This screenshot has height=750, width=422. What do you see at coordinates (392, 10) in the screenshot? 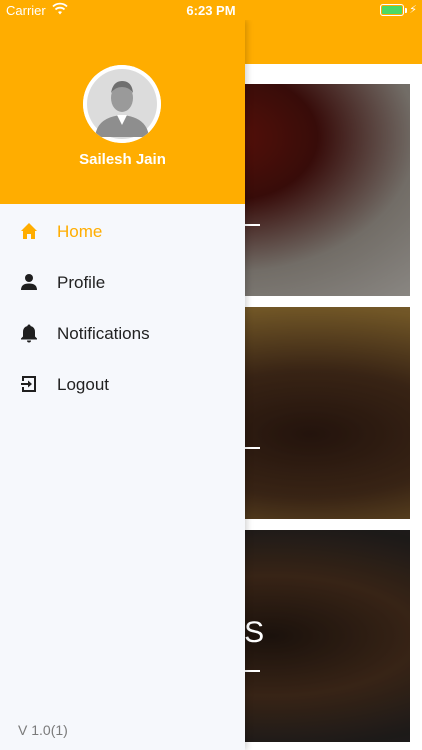
I see `battery-icon` at bounding box center [392, 10].